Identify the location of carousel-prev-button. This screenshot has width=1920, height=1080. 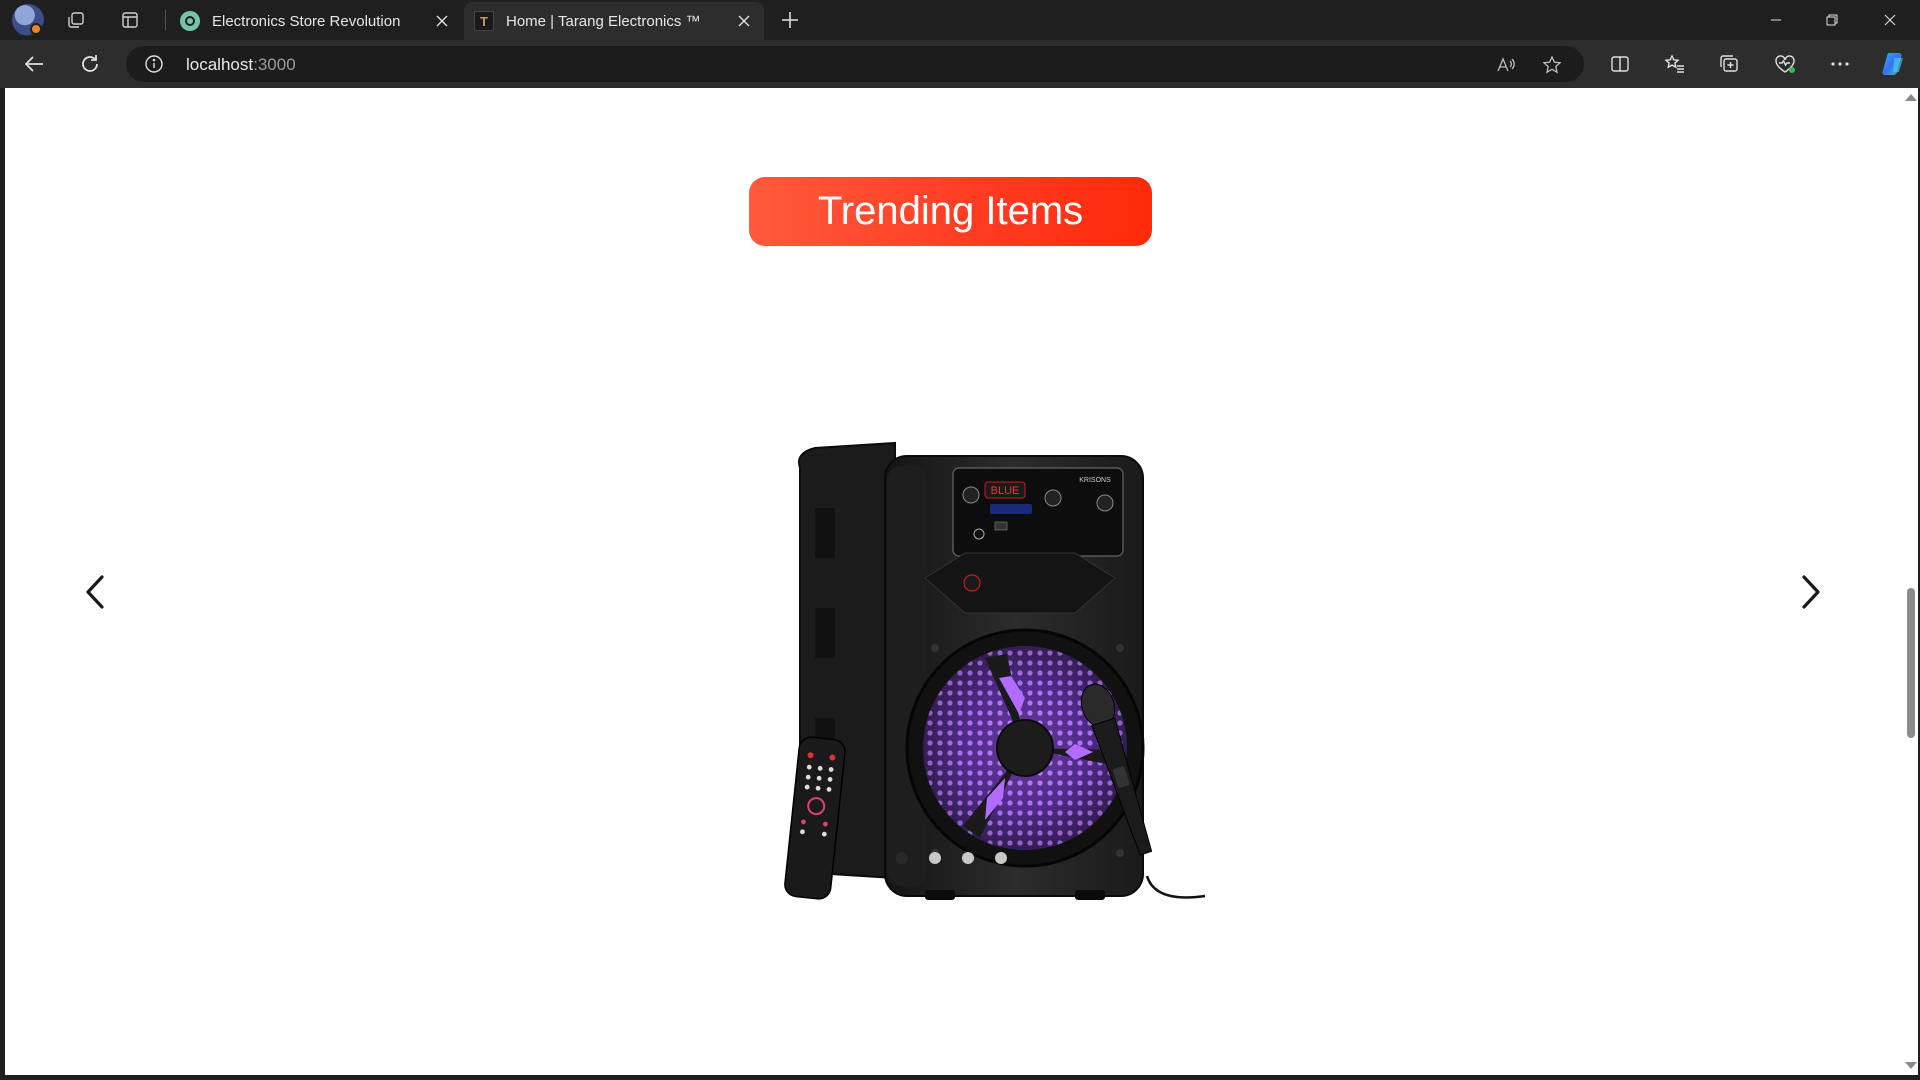
(95, 592).